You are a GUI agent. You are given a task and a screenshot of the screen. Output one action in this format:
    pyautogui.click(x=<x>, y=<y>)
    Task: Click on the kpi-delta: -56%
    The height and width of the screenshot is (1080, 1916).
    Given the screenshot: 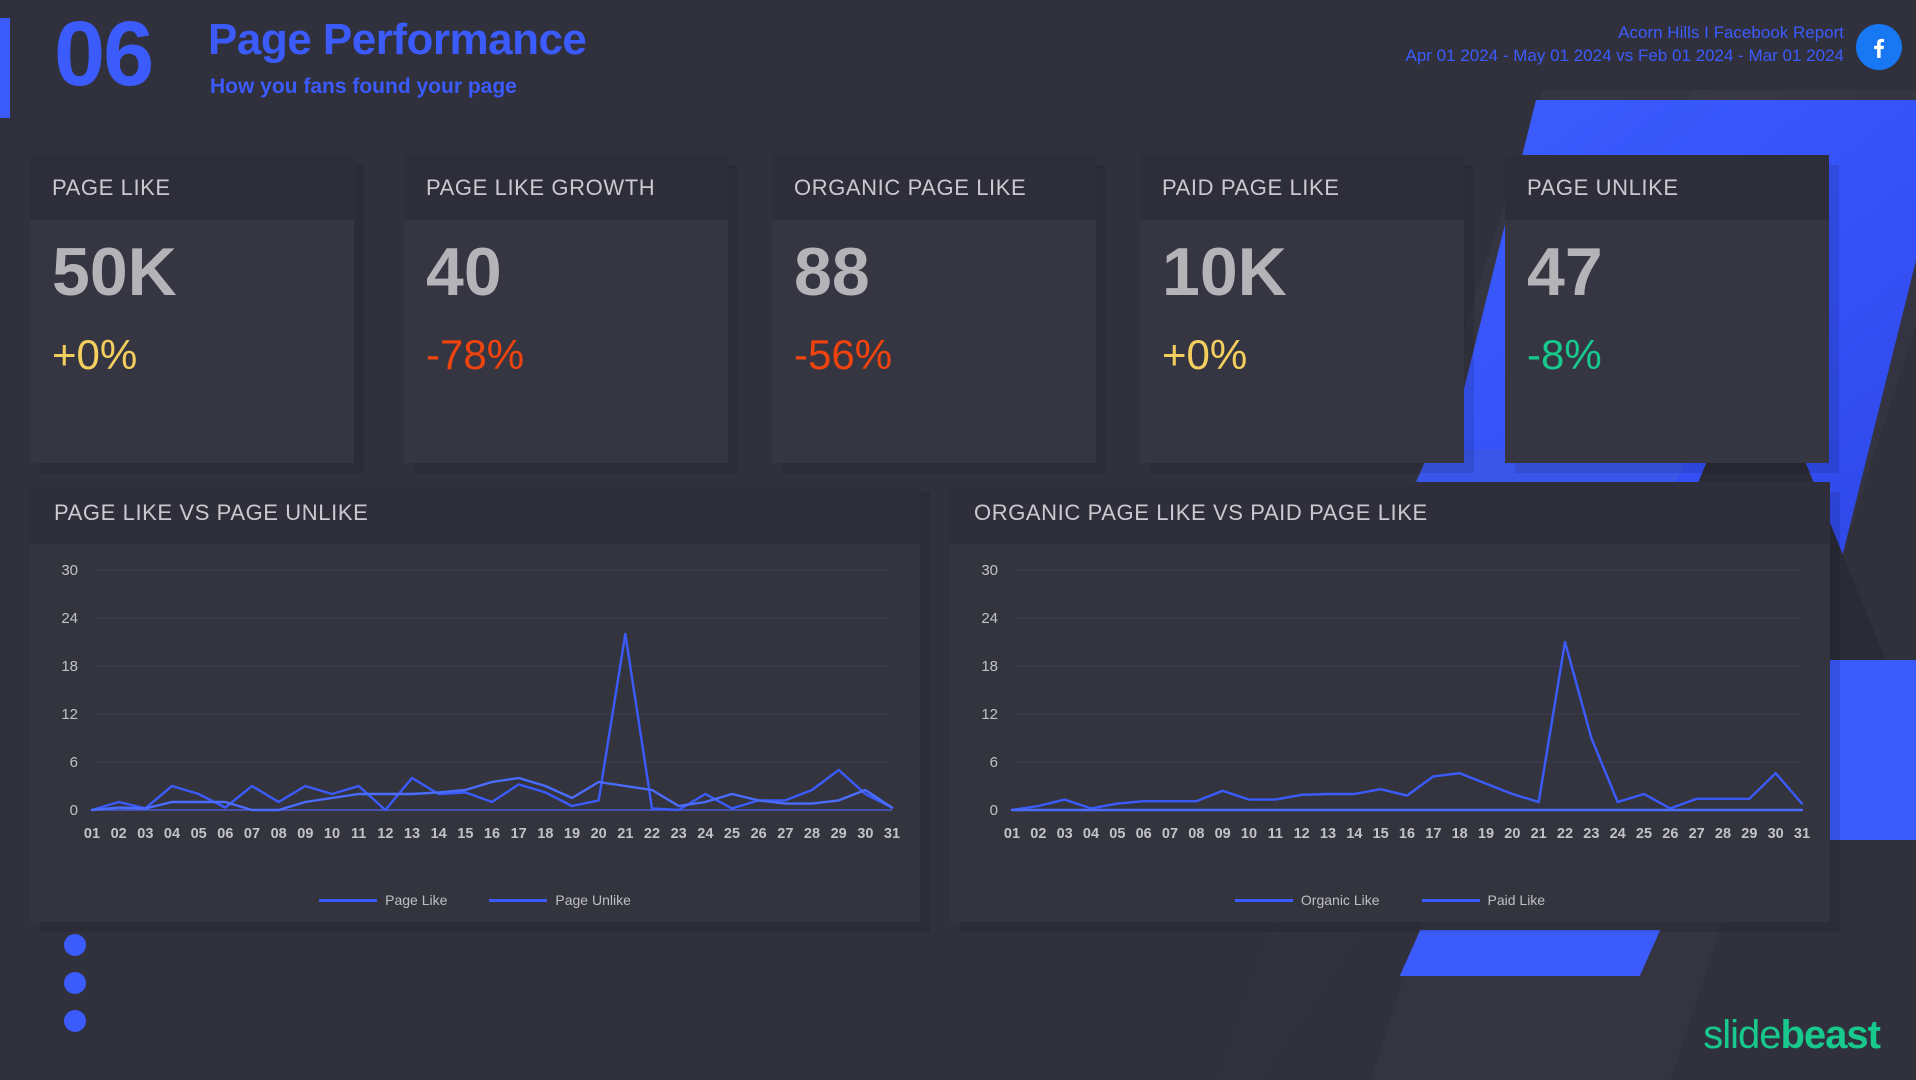 What is the action you would take?
    pyautogui.click(x=843, y=354)
    